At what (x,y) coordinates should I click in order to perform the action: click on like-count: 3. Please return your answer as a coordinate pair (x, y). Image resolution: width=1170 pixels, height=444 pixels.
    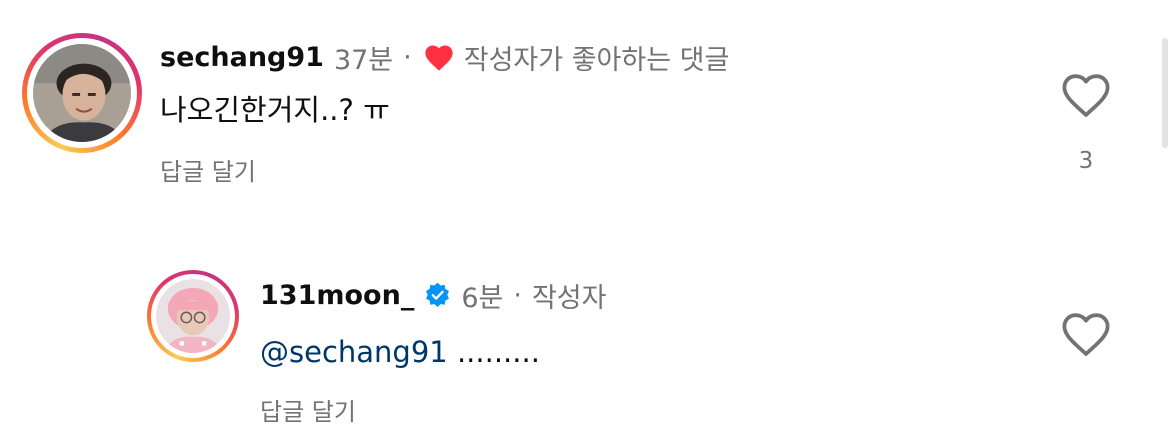
    Looking at the image, I should click on (1086, 161).